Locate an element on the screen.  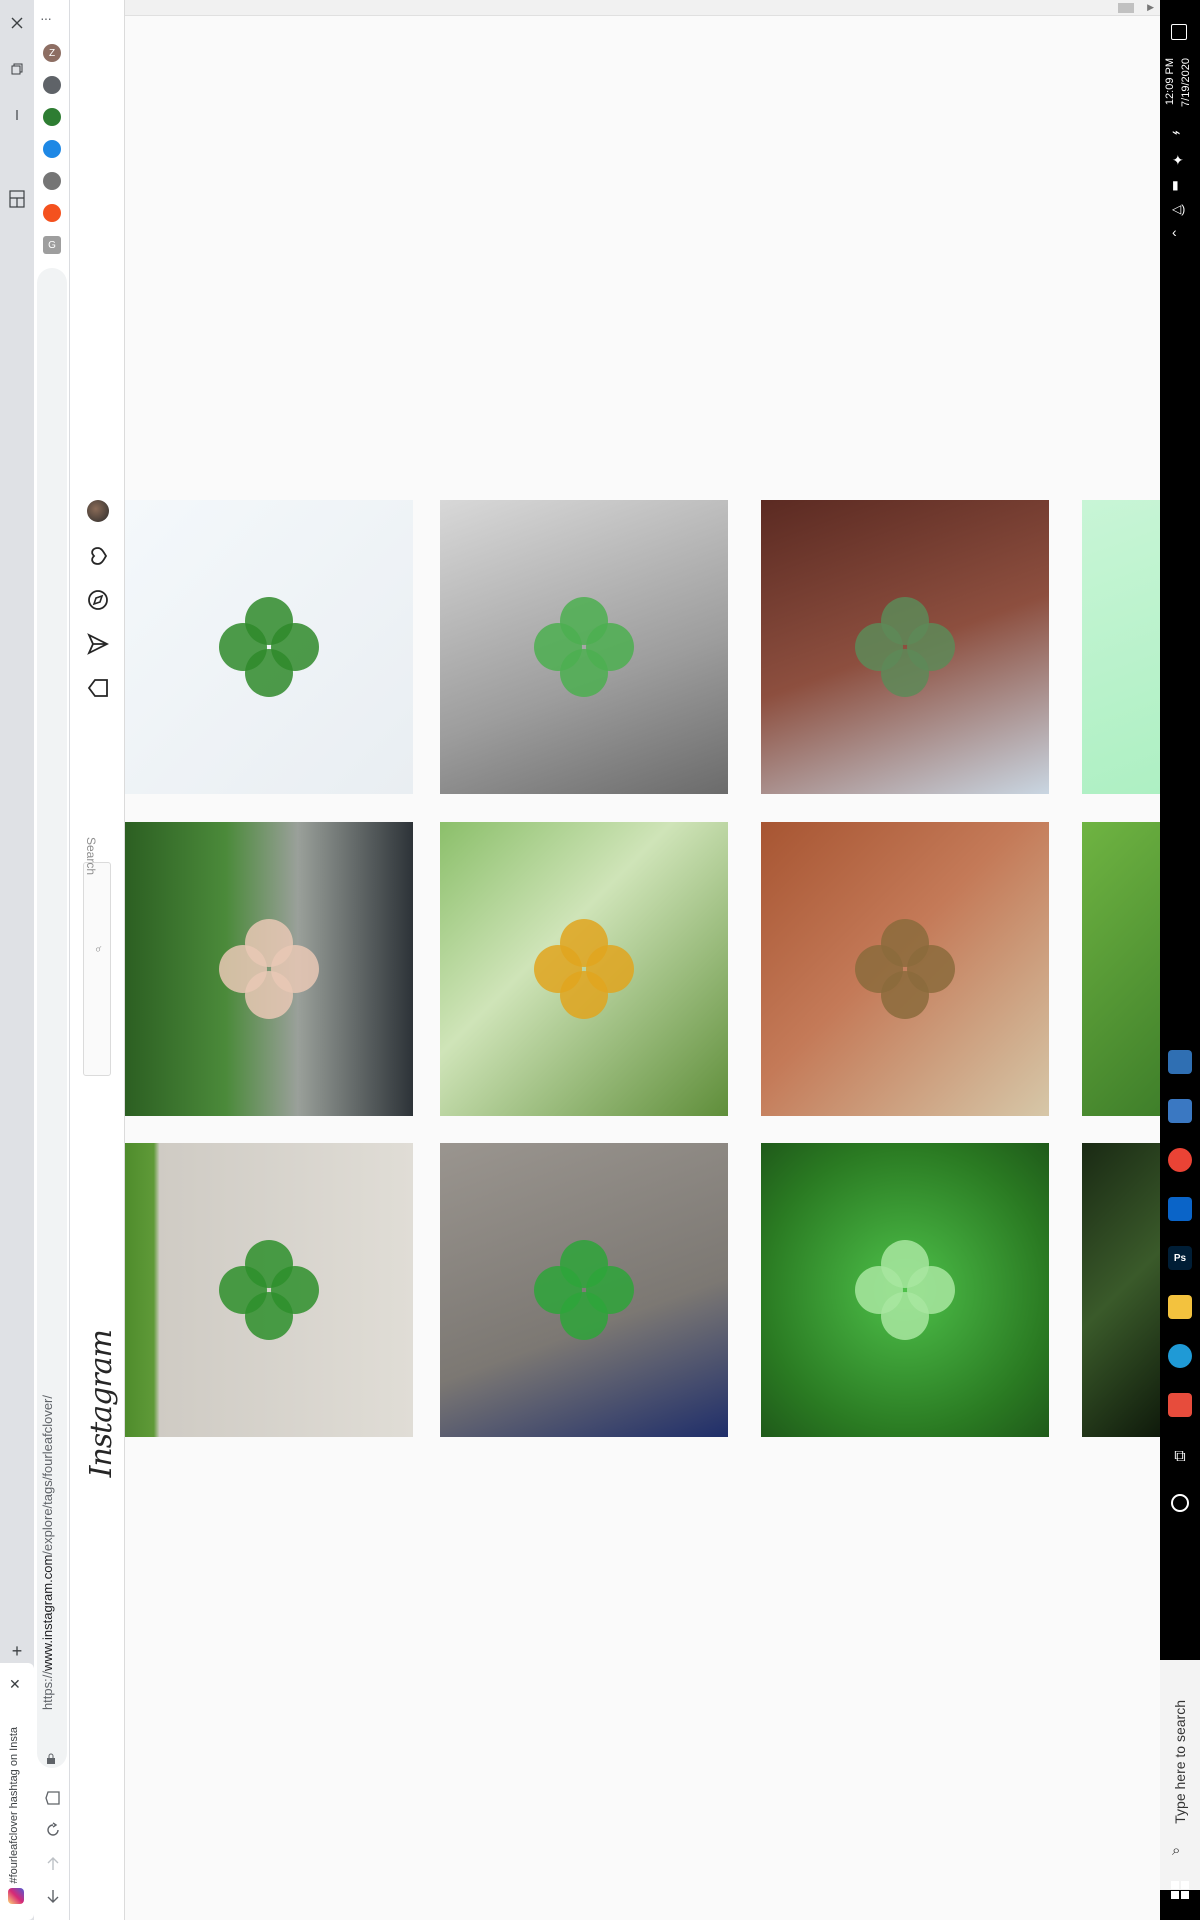
home-icon is located at coordinates (98, 688).